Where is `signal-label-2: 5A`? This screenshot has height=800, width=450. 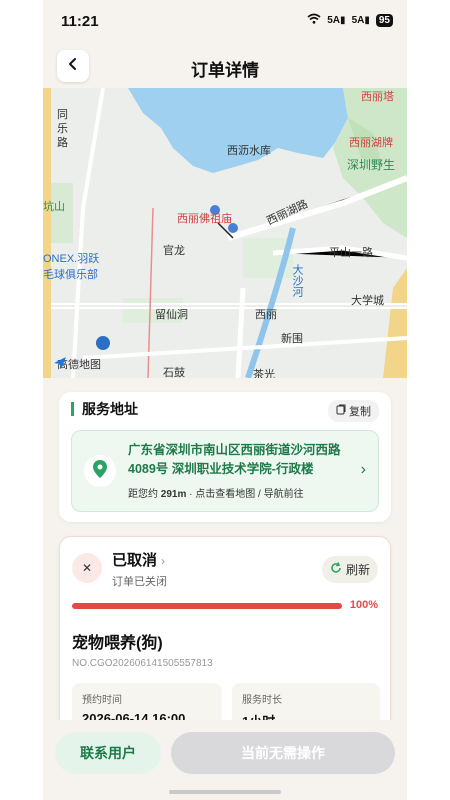
signal-label-2: 5A is located at coordinates (358, 20).